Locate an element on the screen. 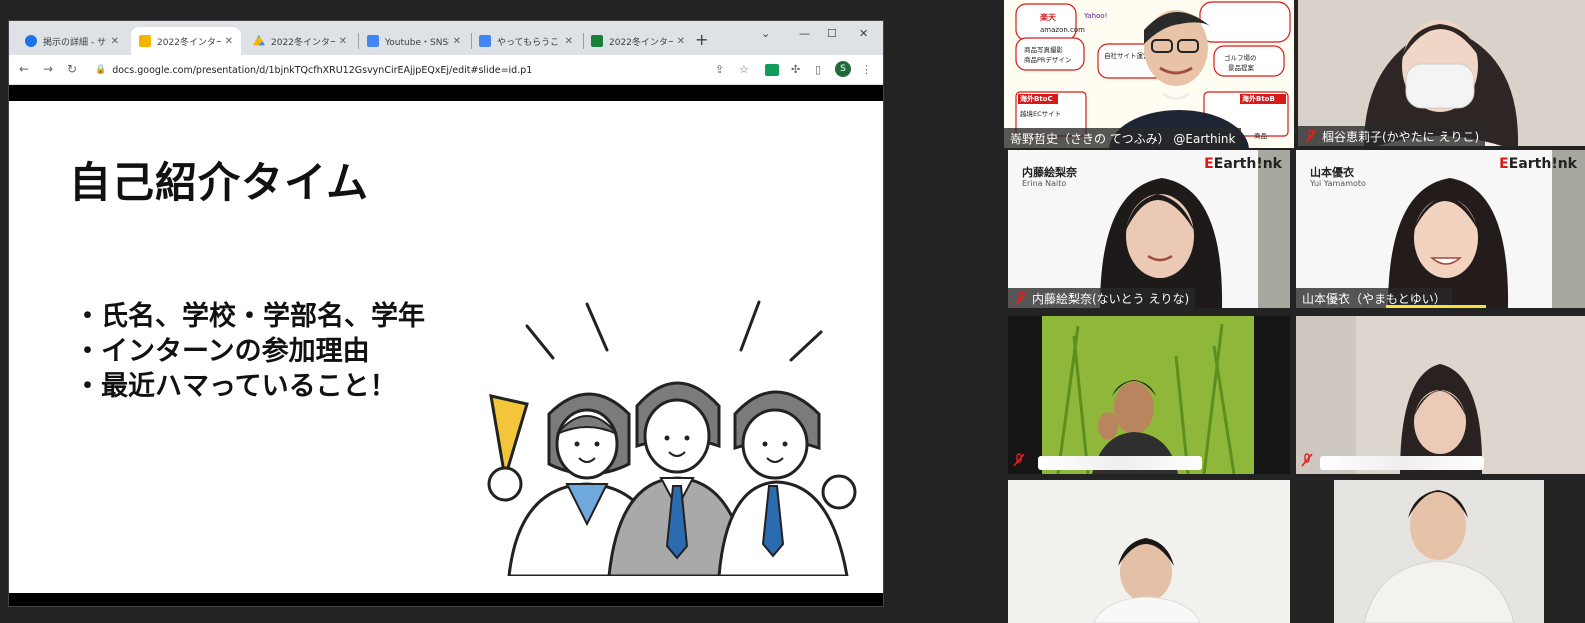 Image resolution: width=1585 pixels, height=623 pixels. browser-tab-6: 2022冬インターン ✕ is located at coordinates (638, 41).